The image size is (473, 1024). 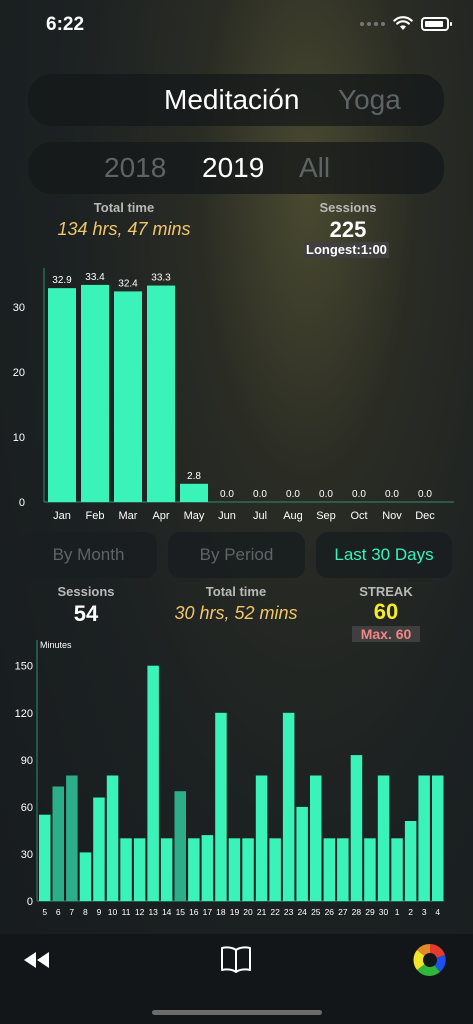 What do you see at coordinates (181, 912) in the screenshot?
I see `x-tick-label: 15` at bounding box center [181, 912].